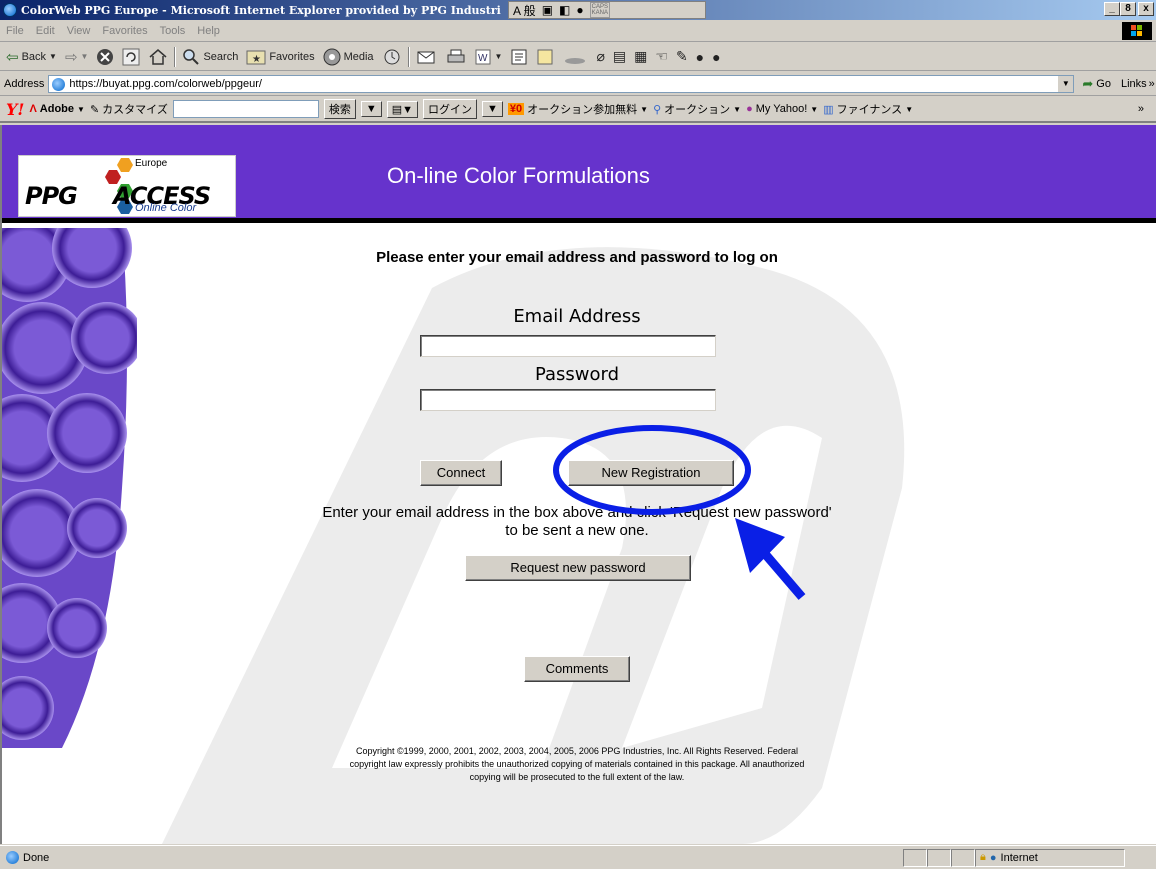 This screenshot has width=1156, height=869. Describe the element at coordinates (1019, 857) in the screenshot. I see `zone-label: Internet` at that location.